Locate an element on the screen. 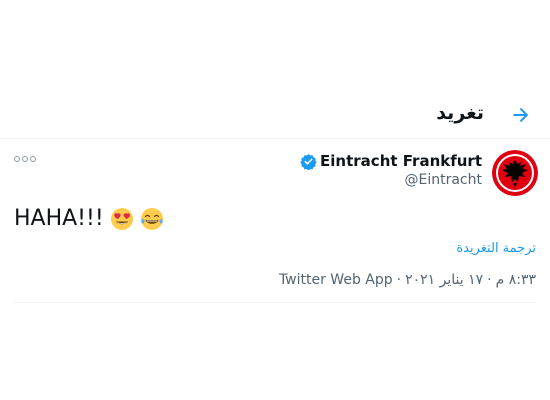 Image resolution: width=550 pixels, height=400 pixels. arrow-right-icon is located at coordinates (520, 115).